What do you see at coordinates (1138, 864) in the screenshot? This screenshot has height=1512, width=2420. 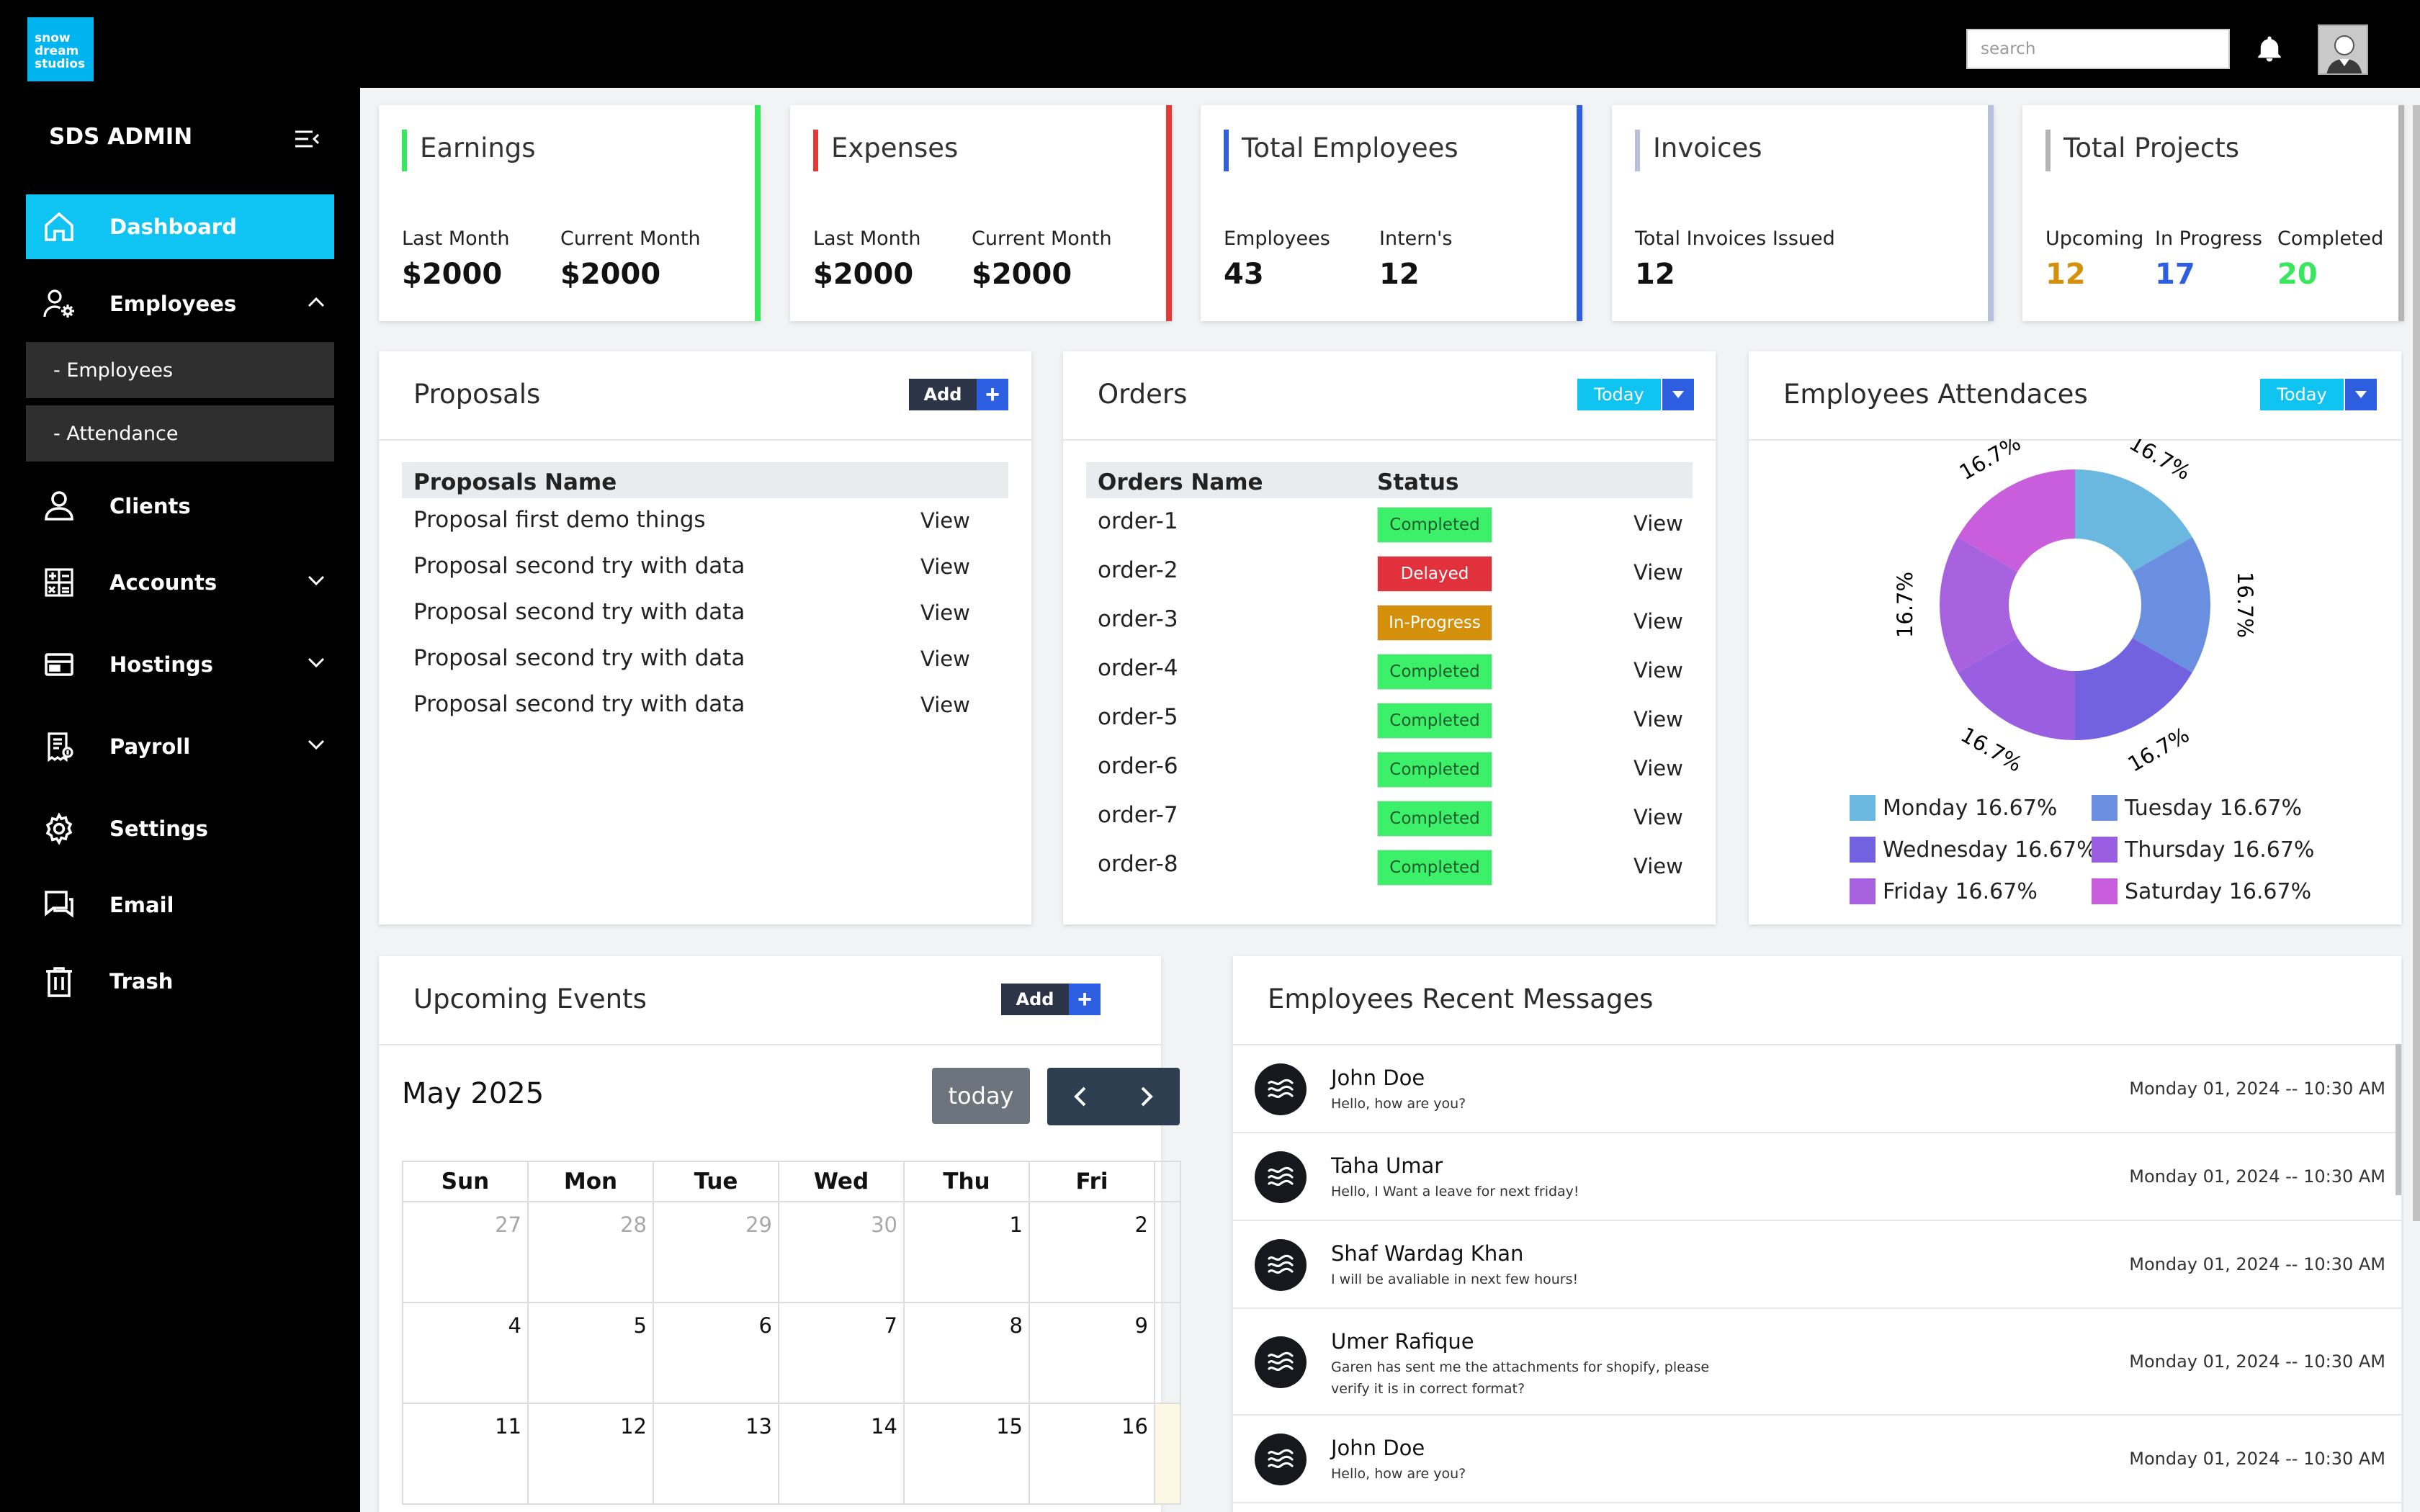 I see `order-name: order-8` at bounding box center [1138, 864].